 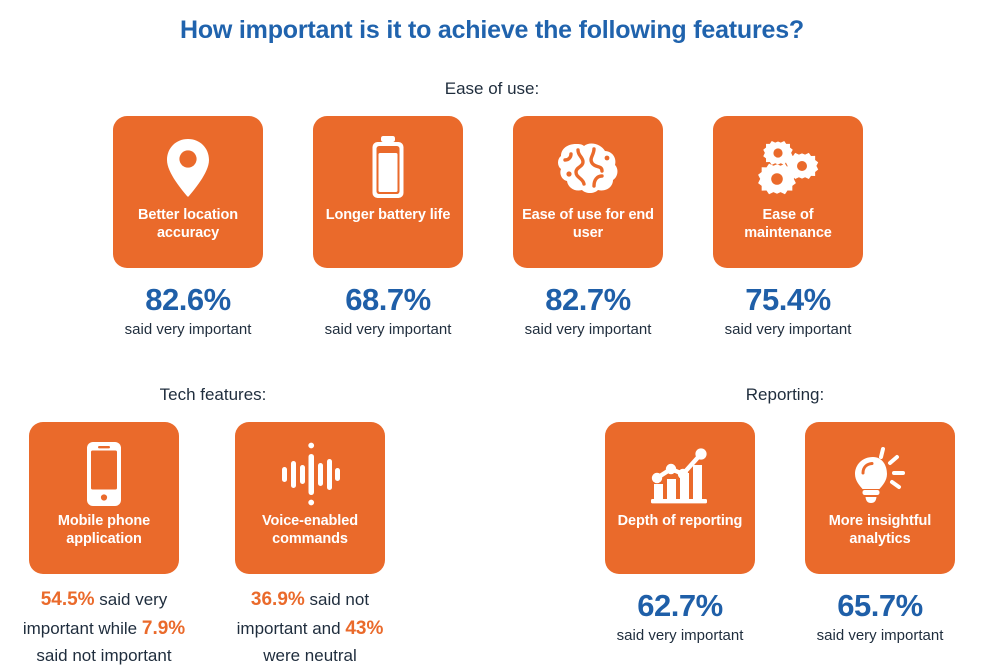 I want to click on card-longer-battery-life: Longer battery life, so click(x=388, y=192).